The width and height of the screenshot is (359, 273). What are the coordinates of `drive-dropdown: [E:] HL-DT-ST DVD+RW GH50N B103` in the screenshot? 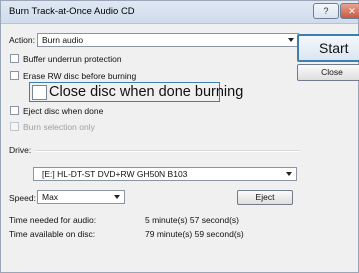 It's located at (165, 174).